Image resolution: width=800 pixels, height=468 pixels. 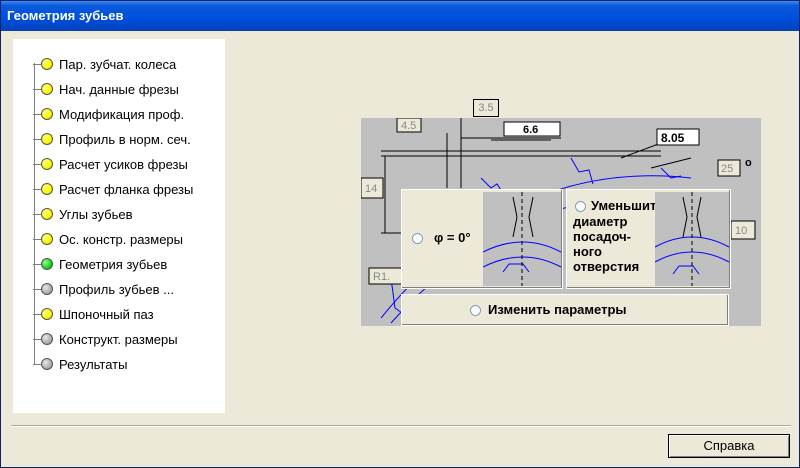 I want to click on tree-item-label: Конструкт. размеры, so click(x=118, y=339).